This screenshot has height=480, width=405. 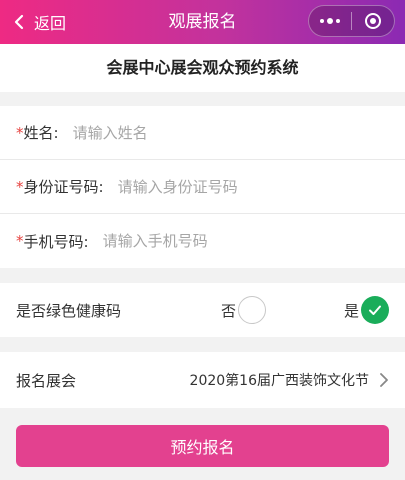 I want to click on close-button, so click(x=373, y=21).